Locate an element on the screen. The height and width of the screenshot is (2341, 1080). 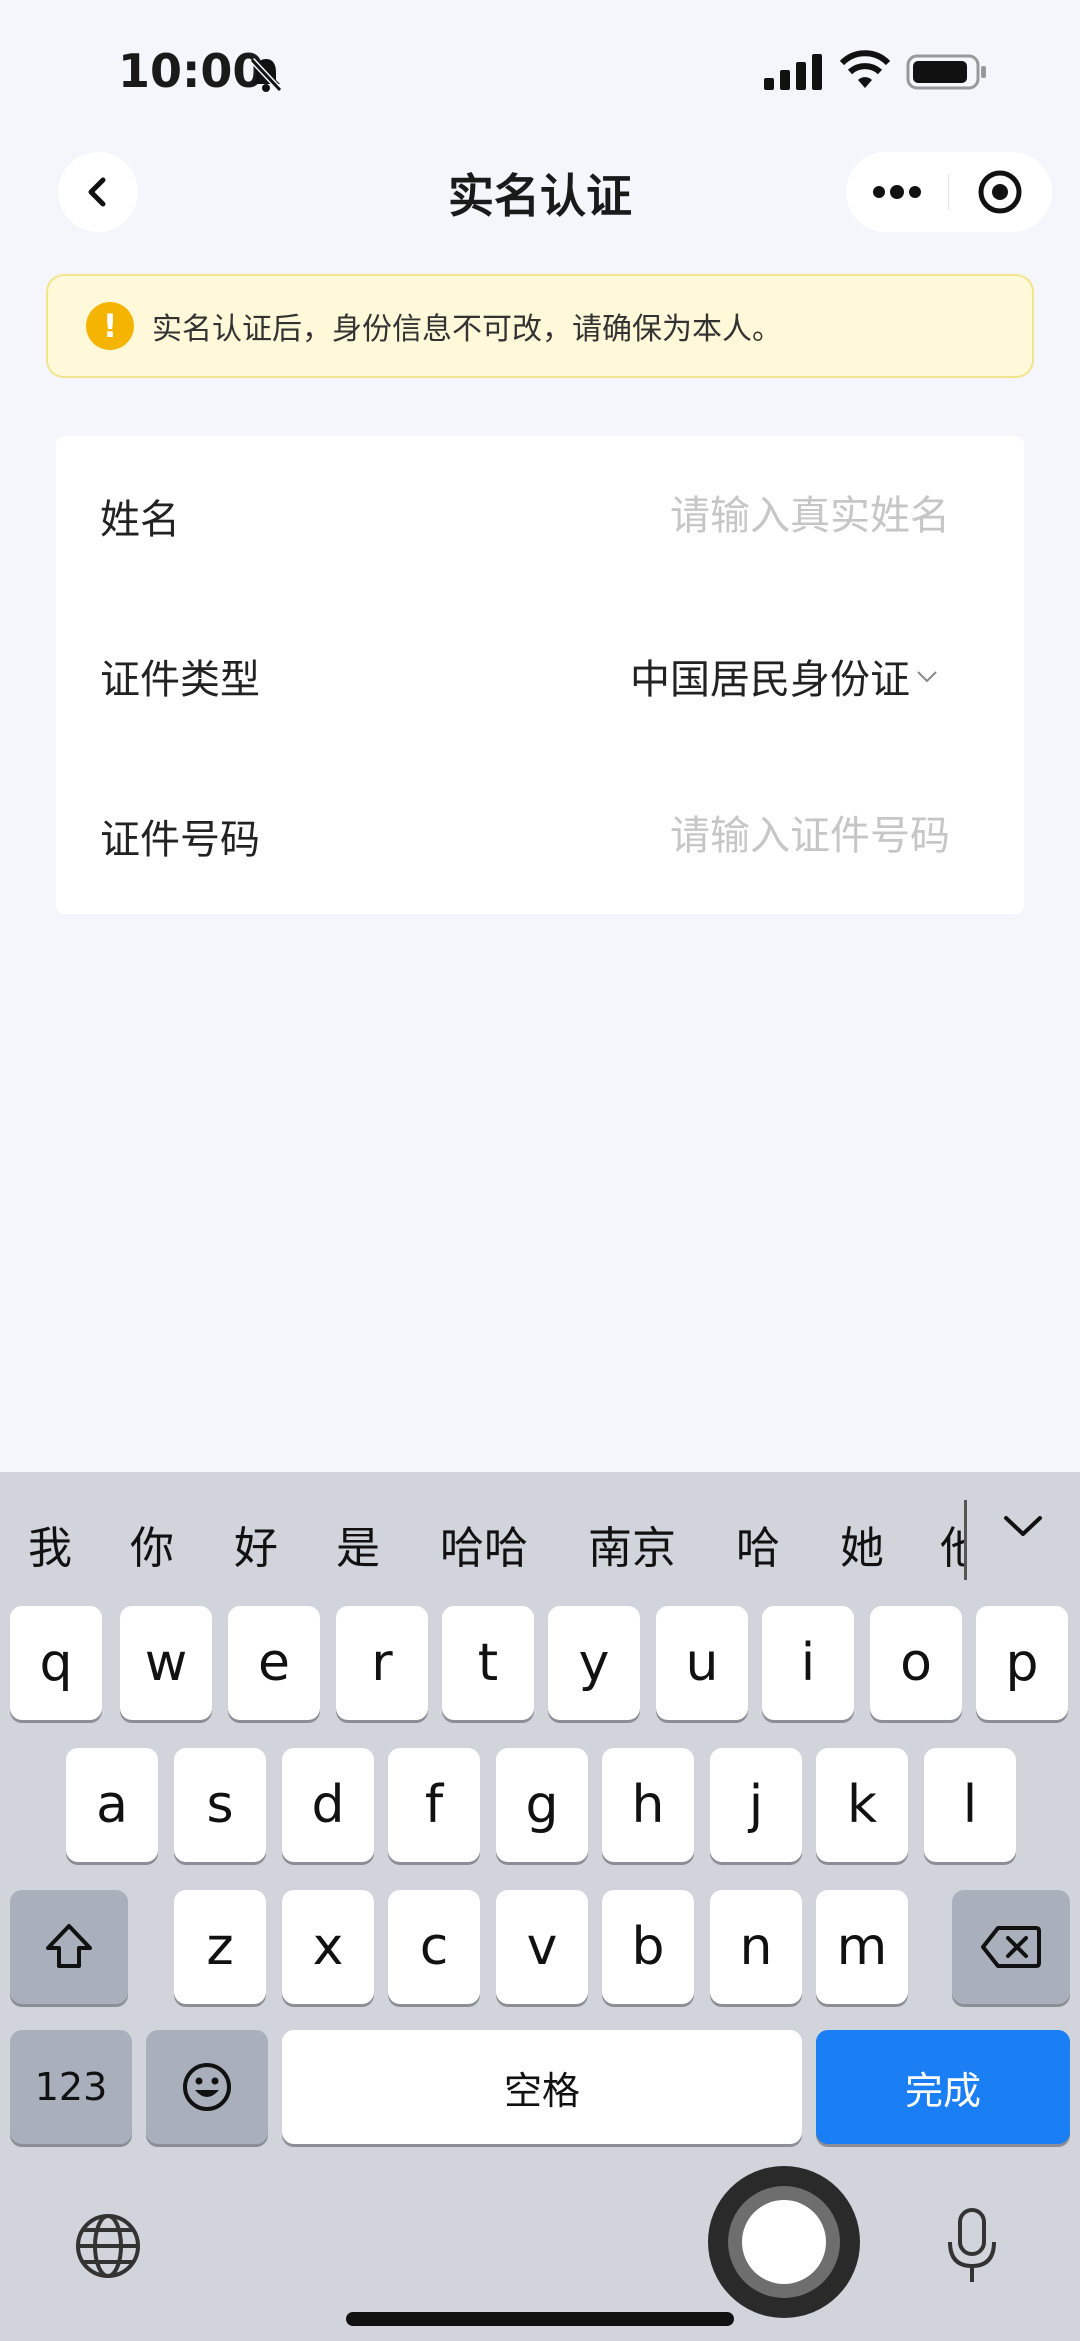
key-z: z is located at coordinates (220, 1947).